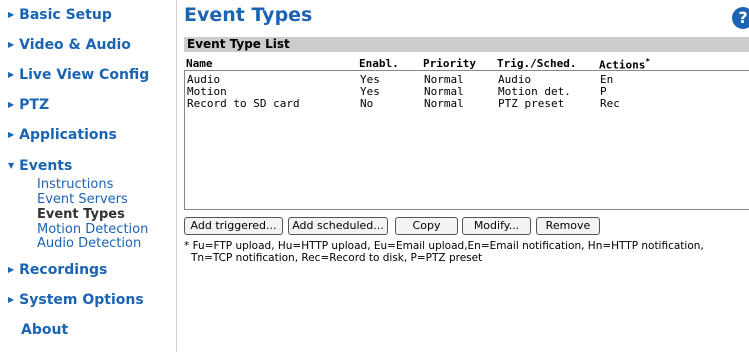  Describe the element at coordinates (81, 300) in the screenshot. I see `nav-label: System Options` at that location.